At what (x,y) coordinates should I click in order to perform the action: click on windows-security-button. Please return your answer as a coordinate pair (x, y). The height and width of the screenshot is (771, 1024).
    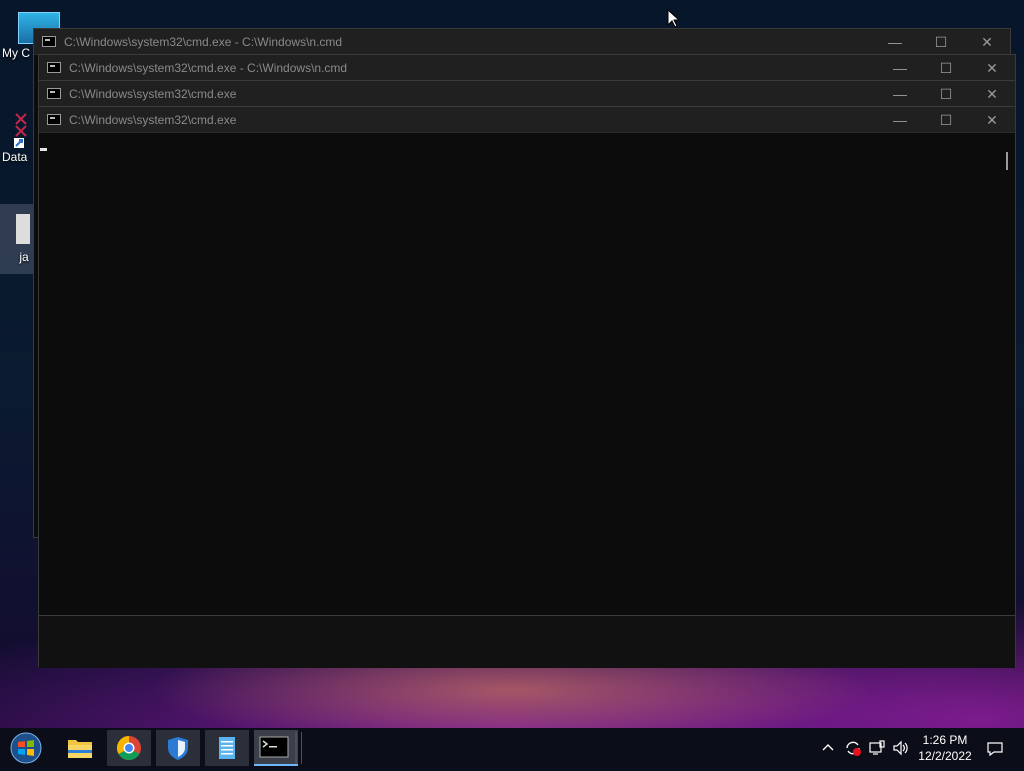
    Looking at the image, I should click on (178, 748).